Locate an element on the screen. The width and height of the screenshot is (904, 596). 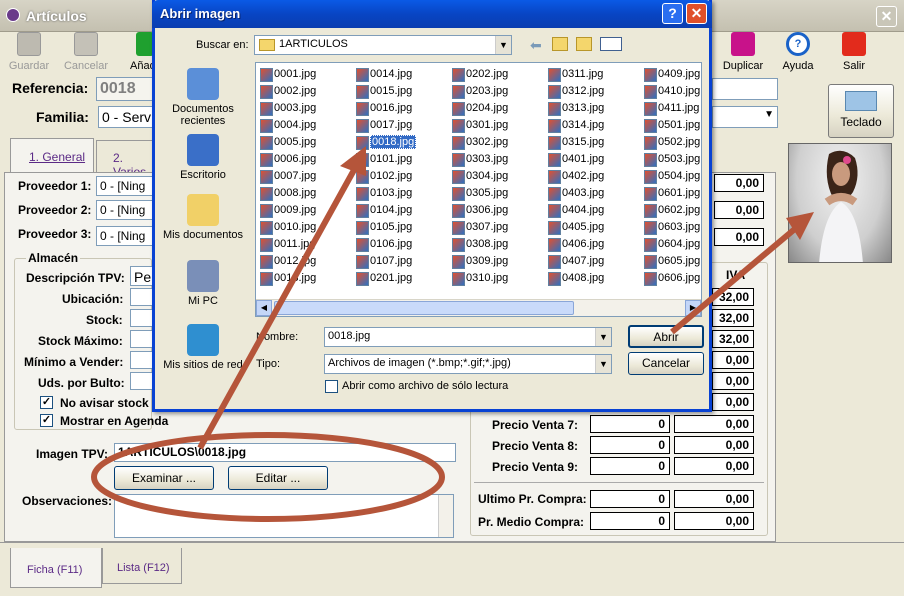
file-item: 0002.jpg is located at coordinates (287, 91).